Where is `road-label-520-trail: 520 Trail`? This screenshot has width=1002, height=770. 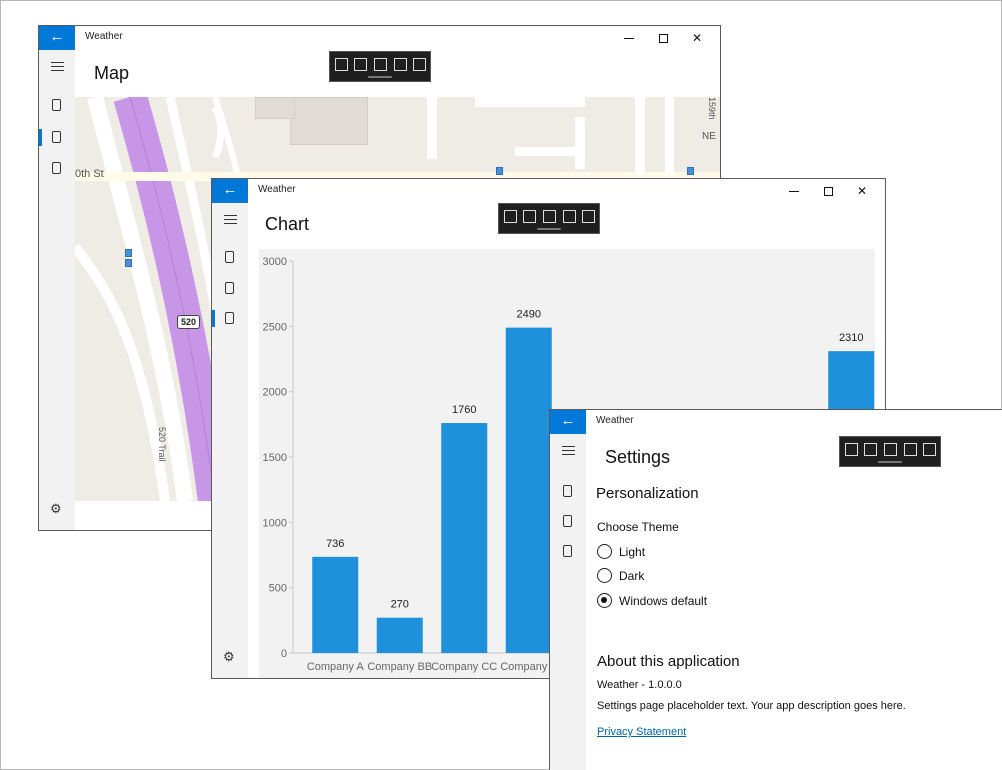
road-label-520-trail: 520 Trail is located at coordinates (162, 444).